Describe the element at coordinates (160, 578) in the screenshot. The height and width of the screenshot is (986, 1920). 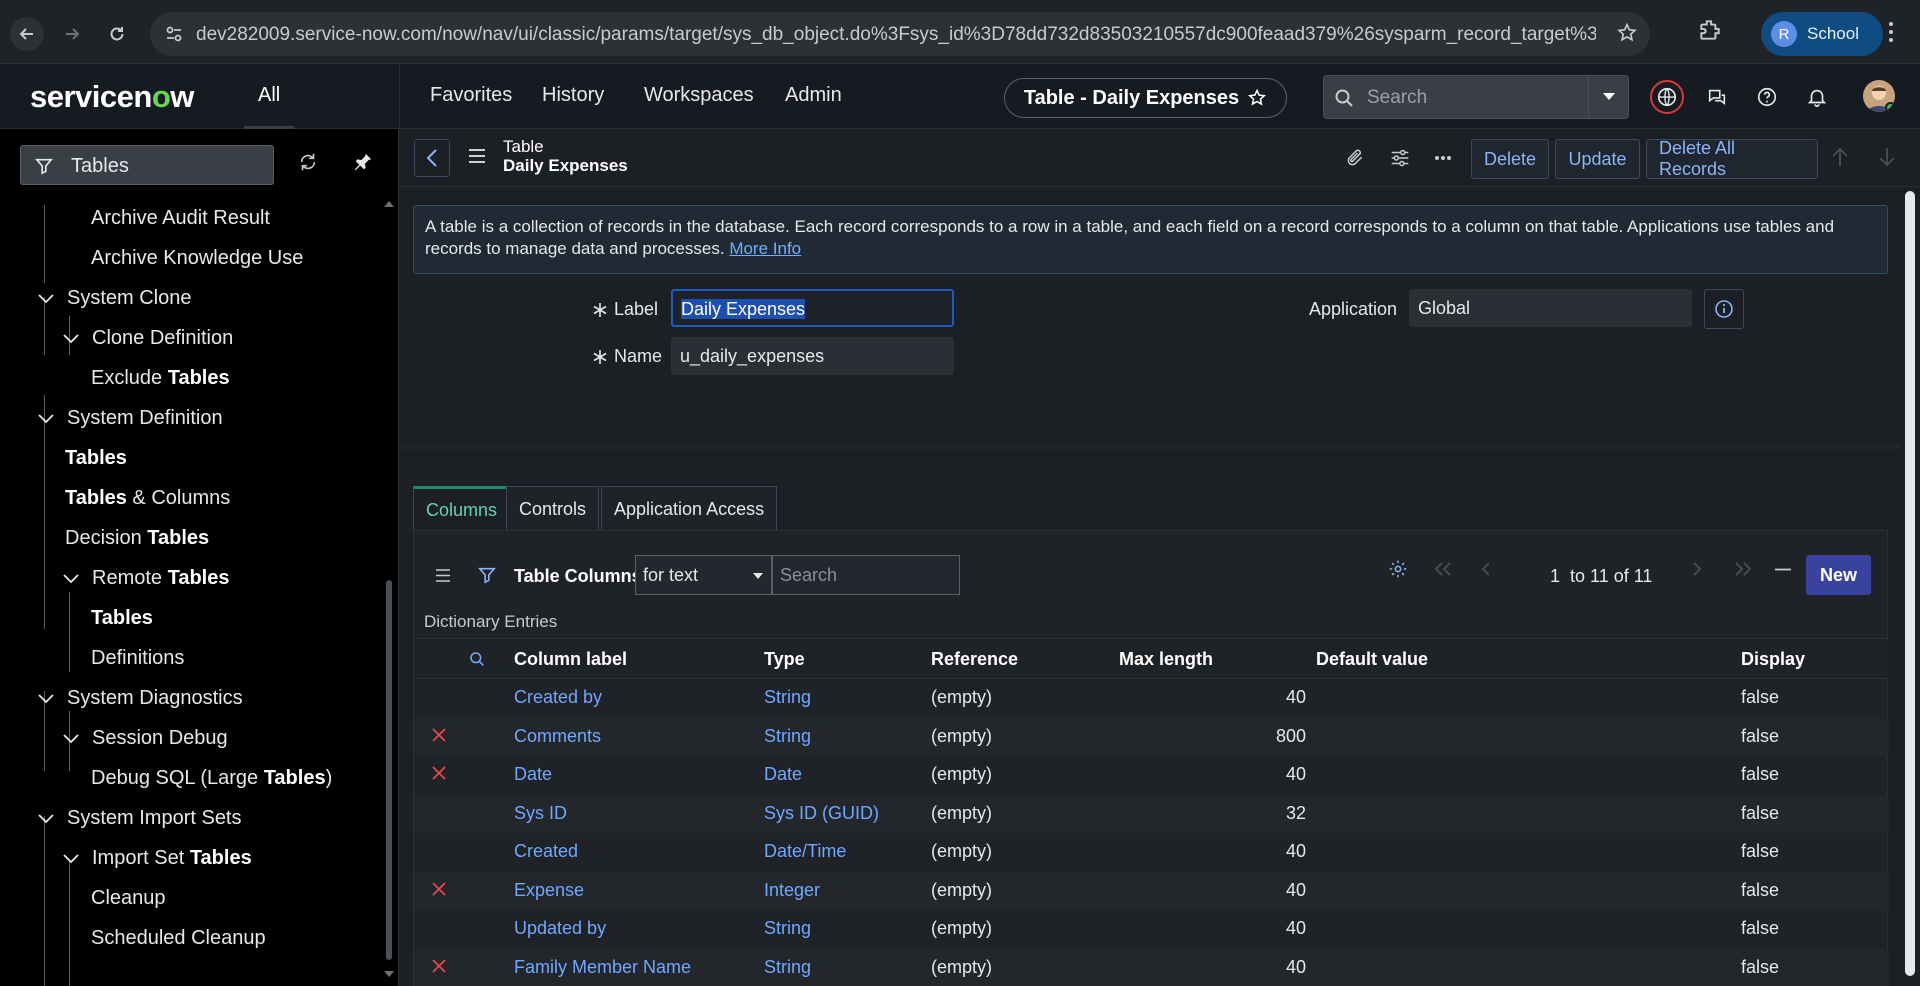
I see `nav-item-remote-tables: Remote Tables` at that location.